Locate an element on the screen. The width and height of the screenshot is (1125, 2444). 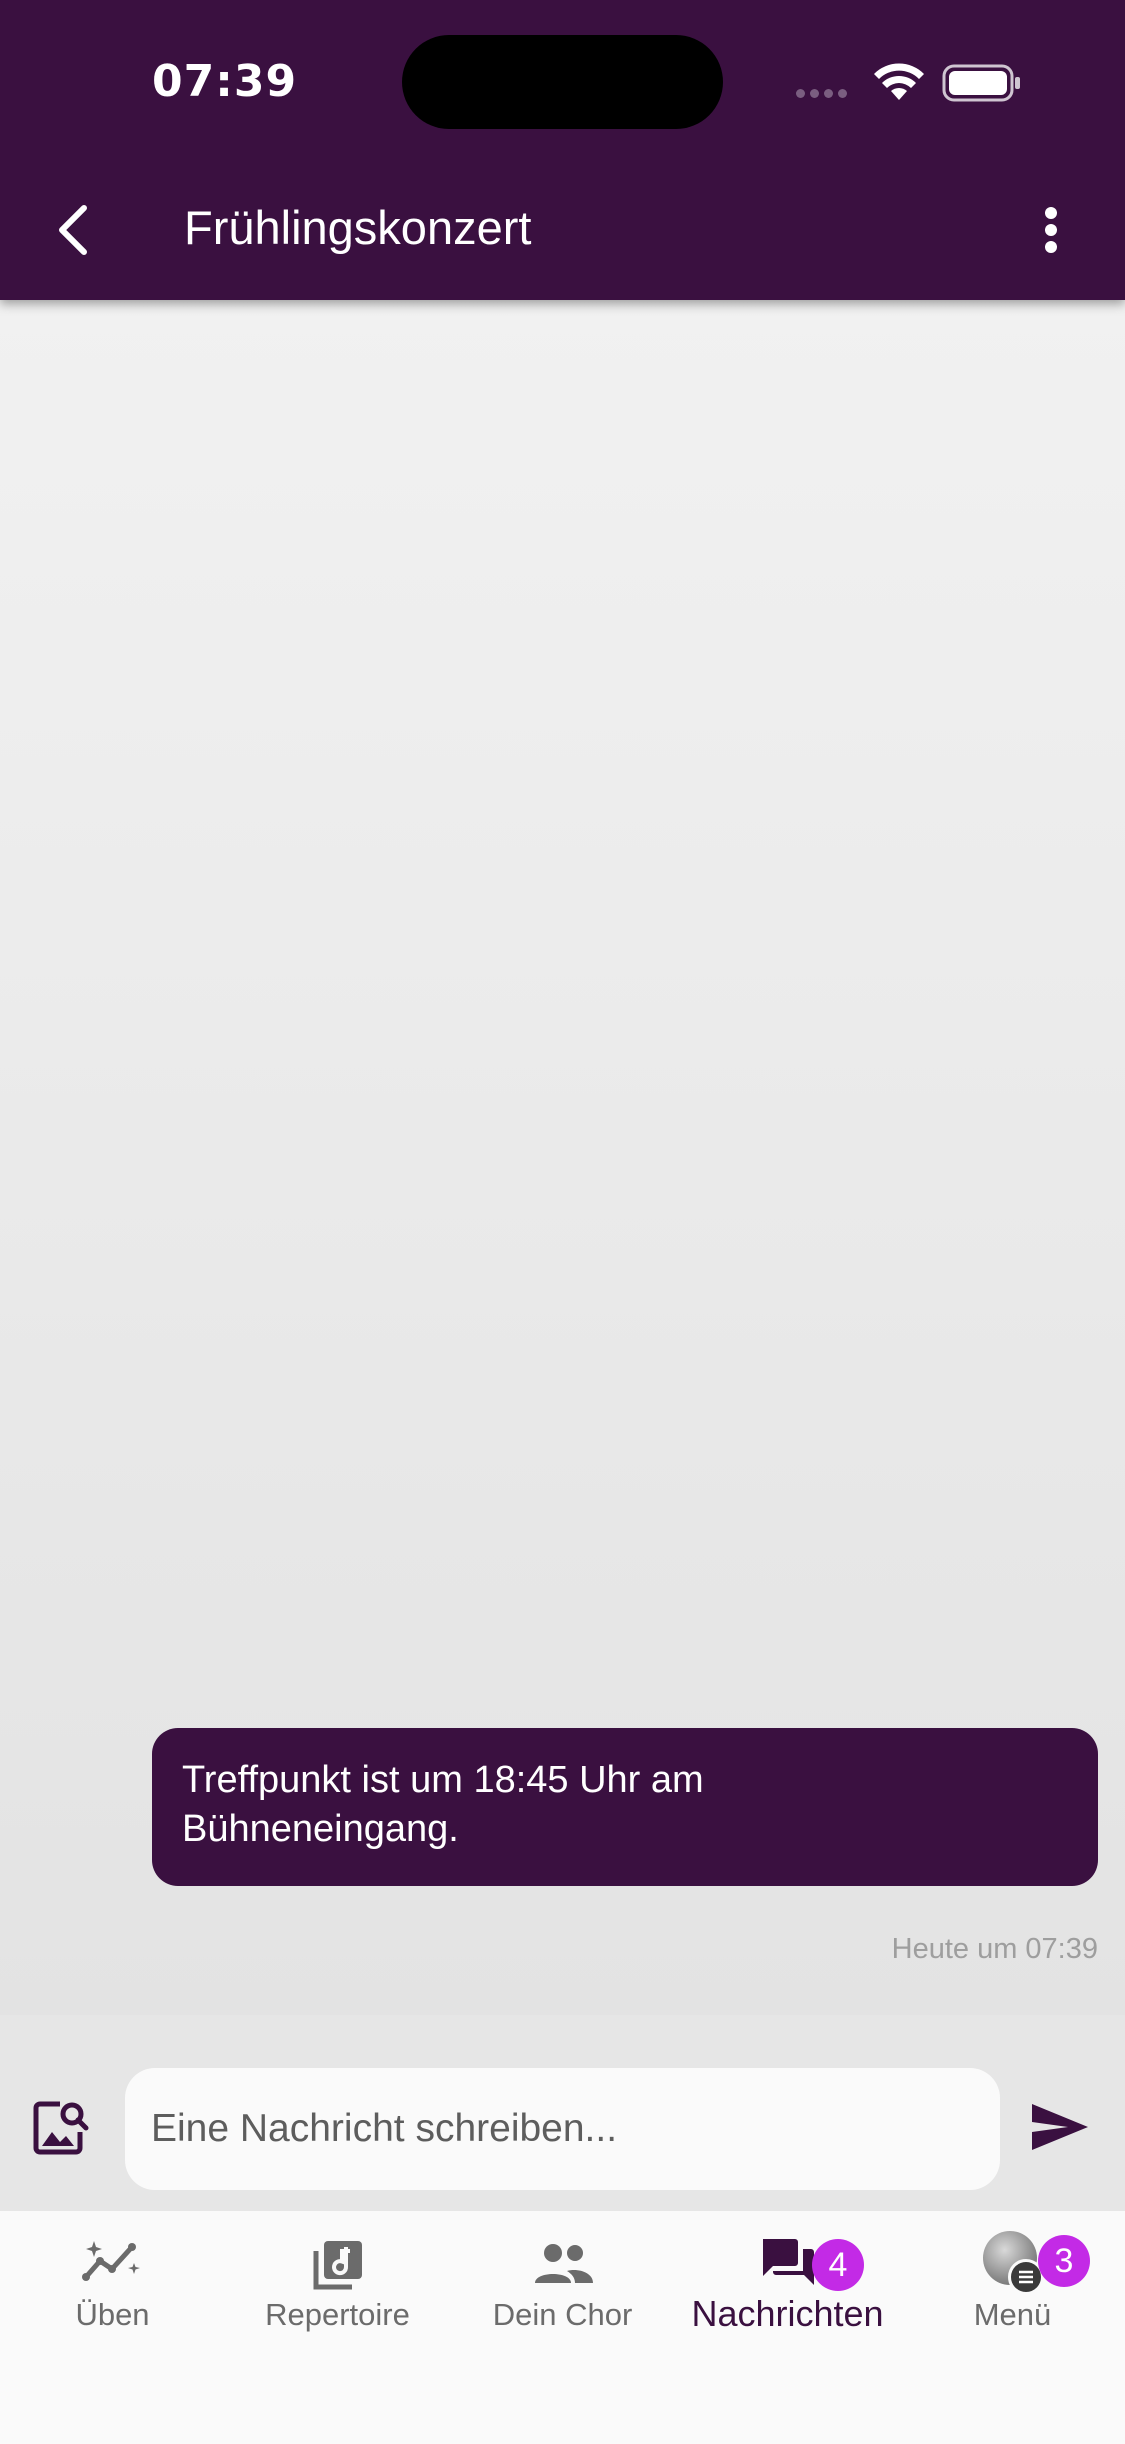
nav-label: Repertoire is located at coordinates (337, 2314).